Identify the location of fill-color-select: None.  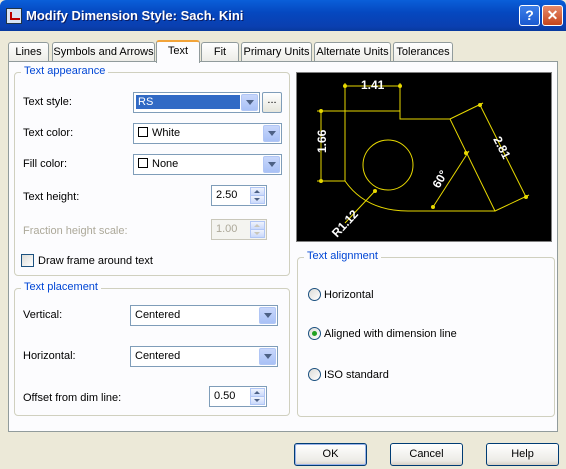
(207, 164).